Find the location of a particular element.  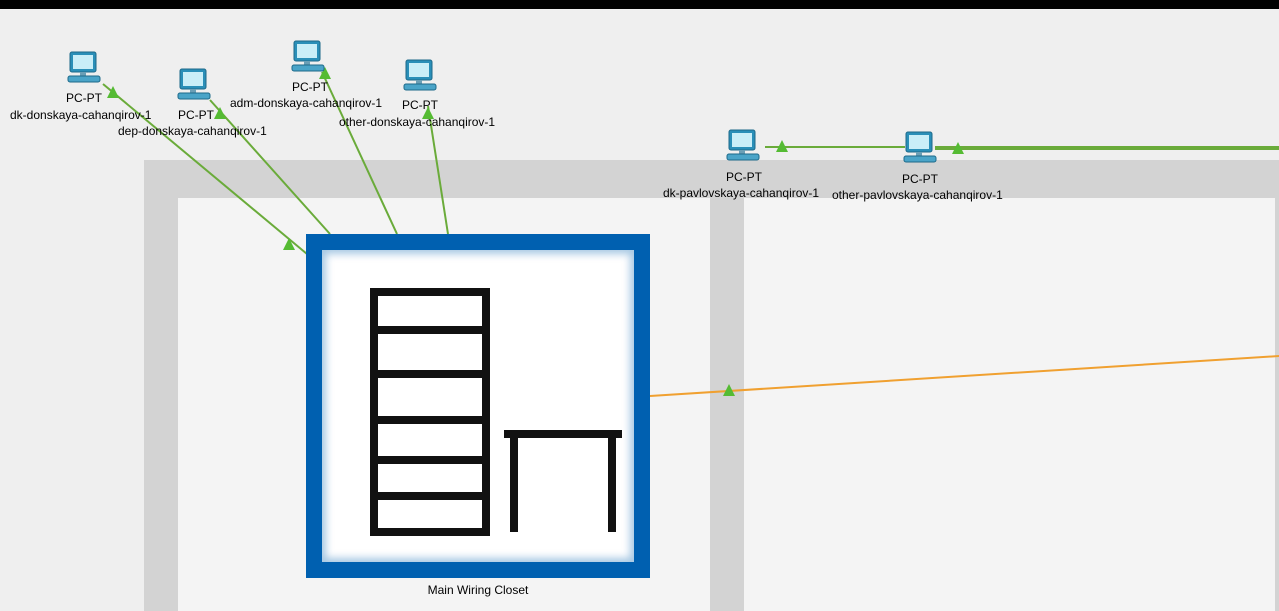

device-name-label: dk-pavlovskaya-cahanqirov-1 is located at coordinates (741, 193).